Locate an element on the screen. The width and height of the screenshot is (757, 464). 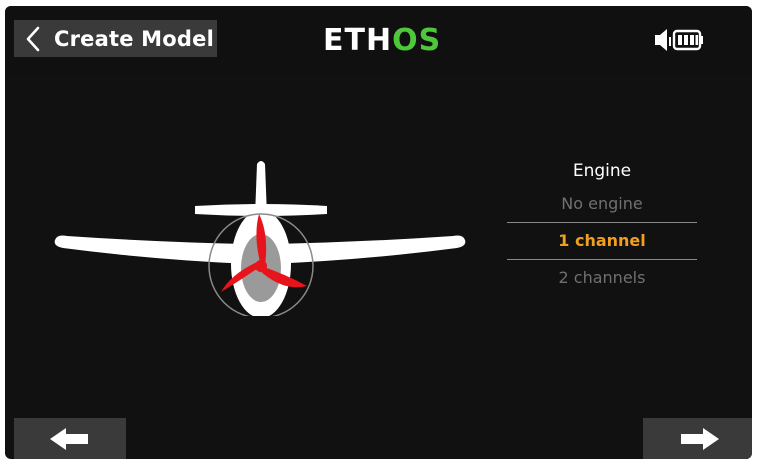
option-1-channel: 1 channel is located at coordinates (602, 241).